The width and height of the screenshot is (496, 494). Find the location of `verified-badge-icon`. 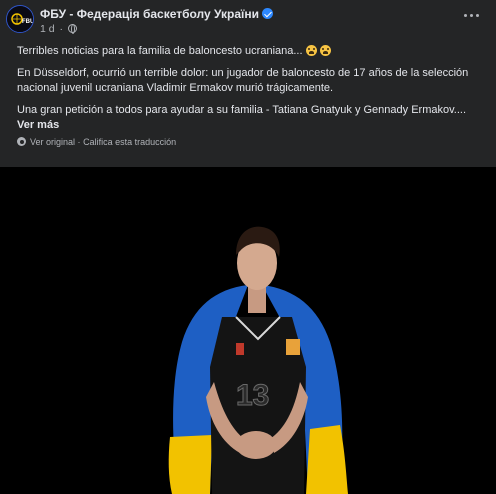

verified-badge-icon is located at coordinates (268, 13).